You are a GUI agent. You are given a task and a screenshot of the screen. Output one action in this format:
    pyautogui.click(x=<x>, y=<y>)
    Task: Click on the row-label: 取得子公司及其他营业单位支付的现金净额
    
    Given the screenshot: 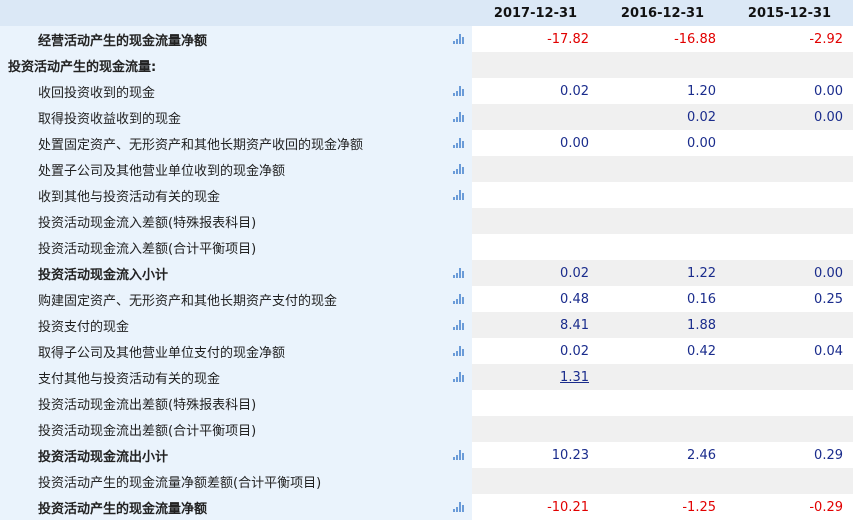 What is the action you would take?
    pyautogui.click(x=162, y=353)
    